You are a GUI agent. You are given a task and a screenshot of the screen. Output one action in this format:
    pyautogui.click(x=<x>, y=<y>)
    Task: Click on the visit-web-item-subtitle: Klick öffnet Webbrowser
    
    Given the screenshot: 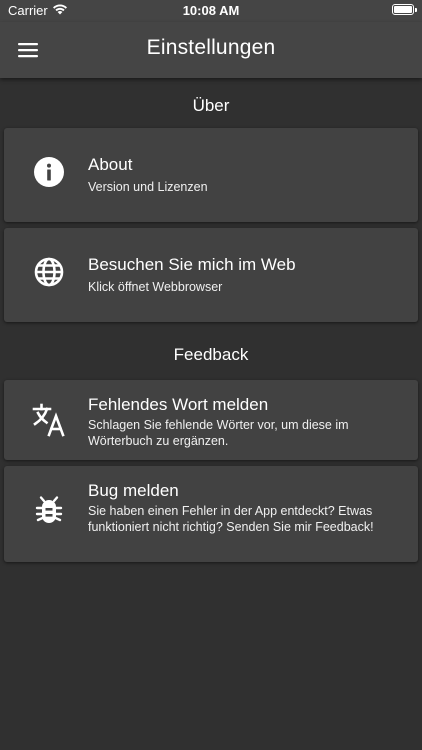 What is the action you would take?
    pyautogui.click(x=155, y=287)
    